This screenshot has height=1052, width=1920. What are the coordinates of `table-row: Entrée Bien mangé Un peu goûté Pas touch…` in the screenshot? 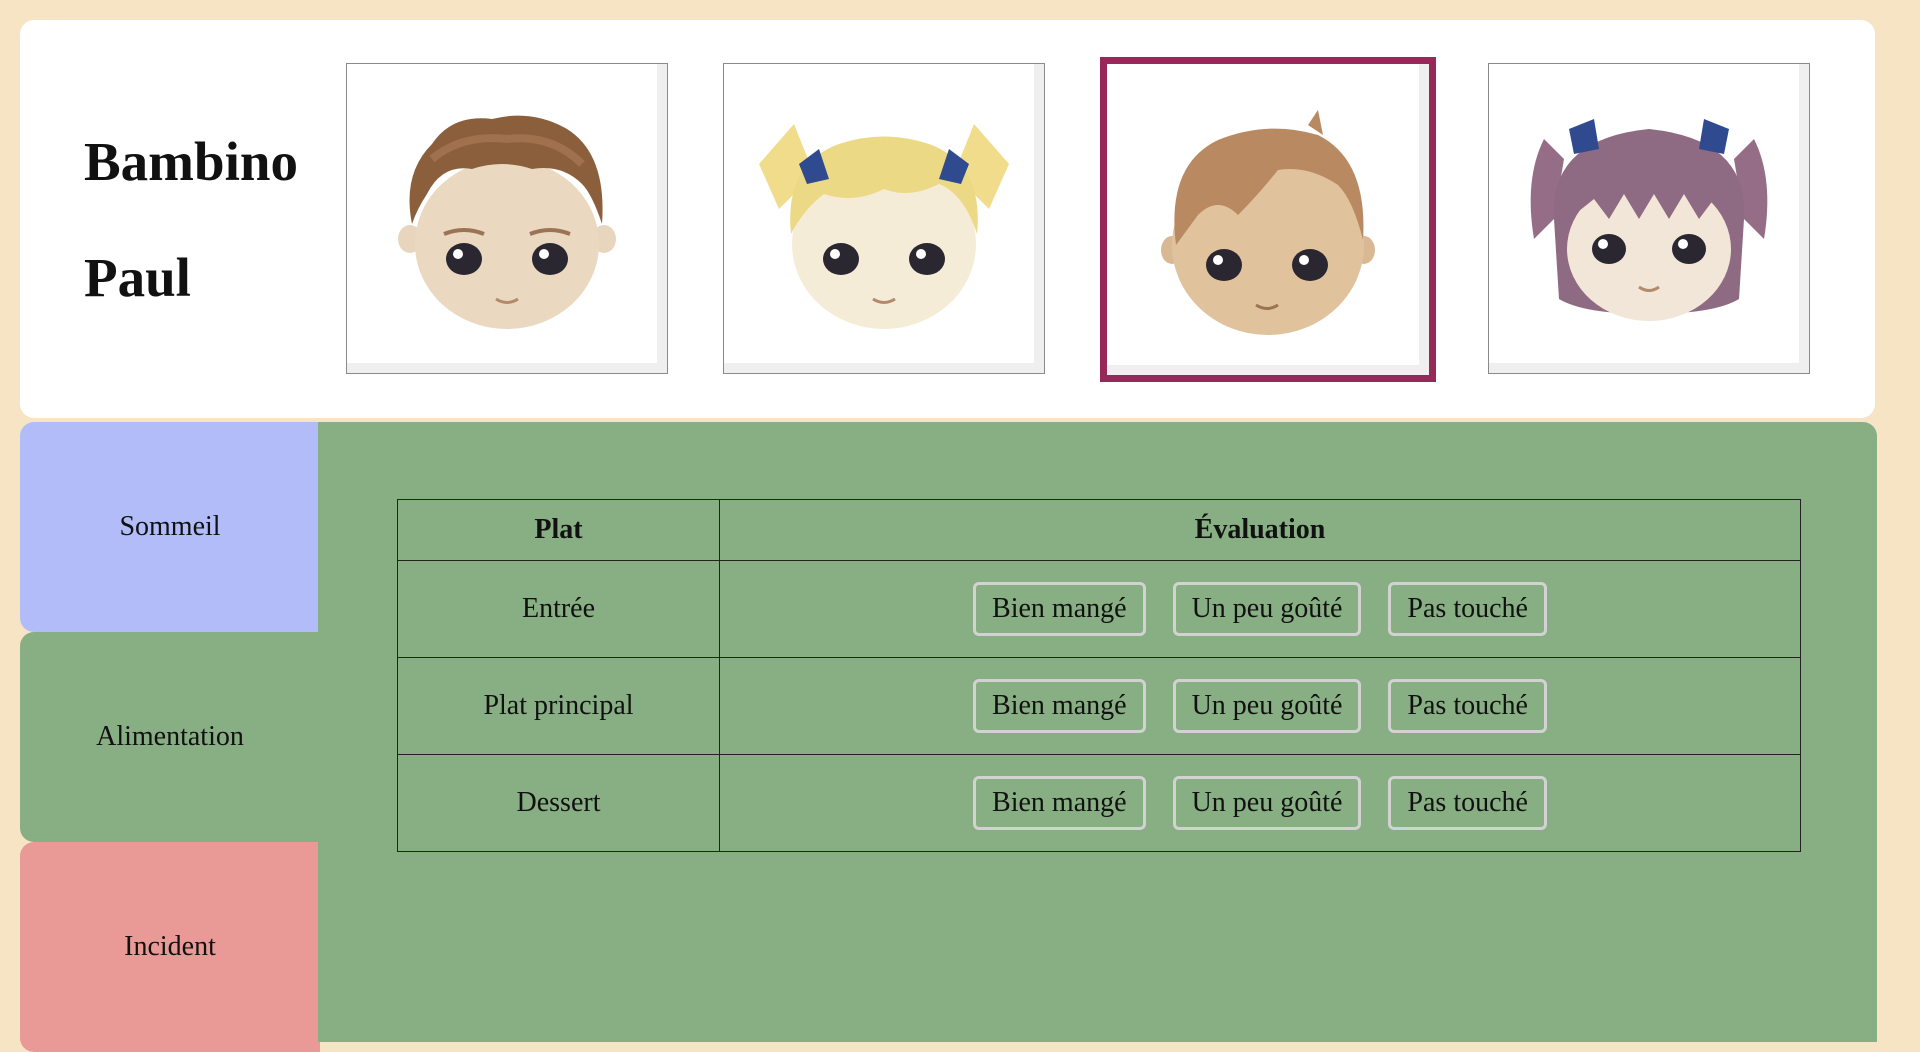 It's located at (1099, 609).